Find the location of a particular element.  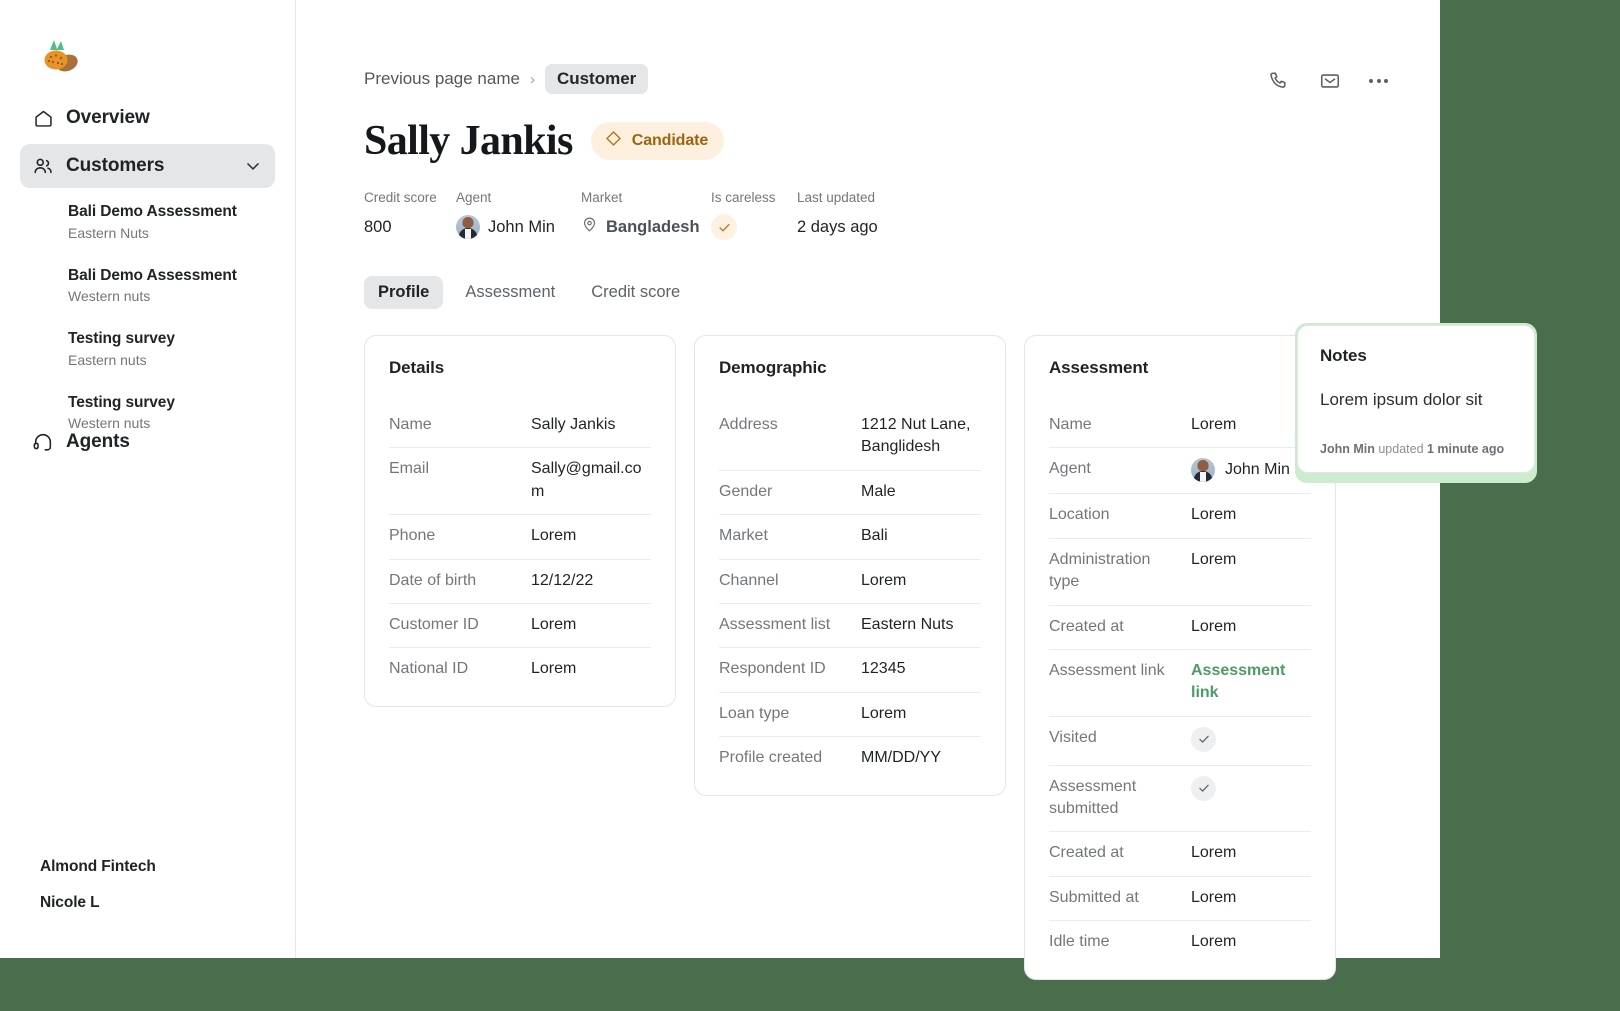

breadcrumb-current: Customer is located at coordinates (596, 79).